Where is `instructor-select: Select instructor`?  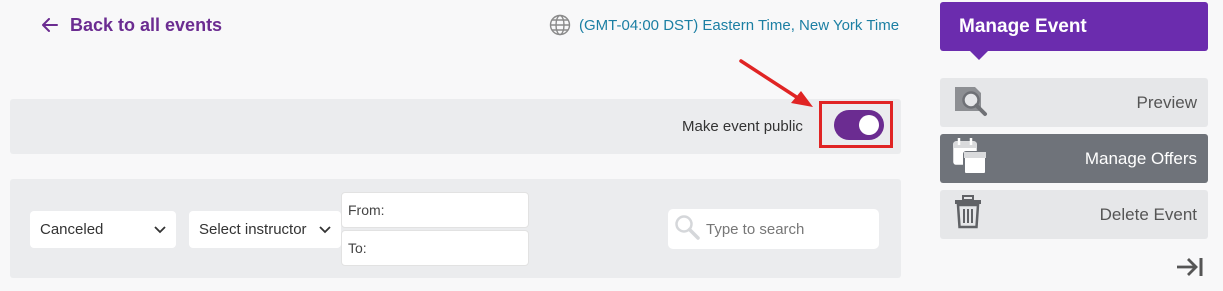 instructor-select: Select instructor is located at coordinates (265, 229).